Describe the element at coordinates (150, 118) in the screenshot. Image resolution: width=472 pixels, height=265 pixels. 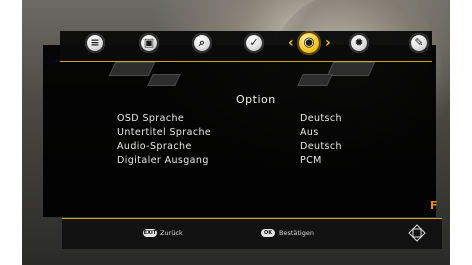
I see `osd-language-label: OSD Sprache` at that location.